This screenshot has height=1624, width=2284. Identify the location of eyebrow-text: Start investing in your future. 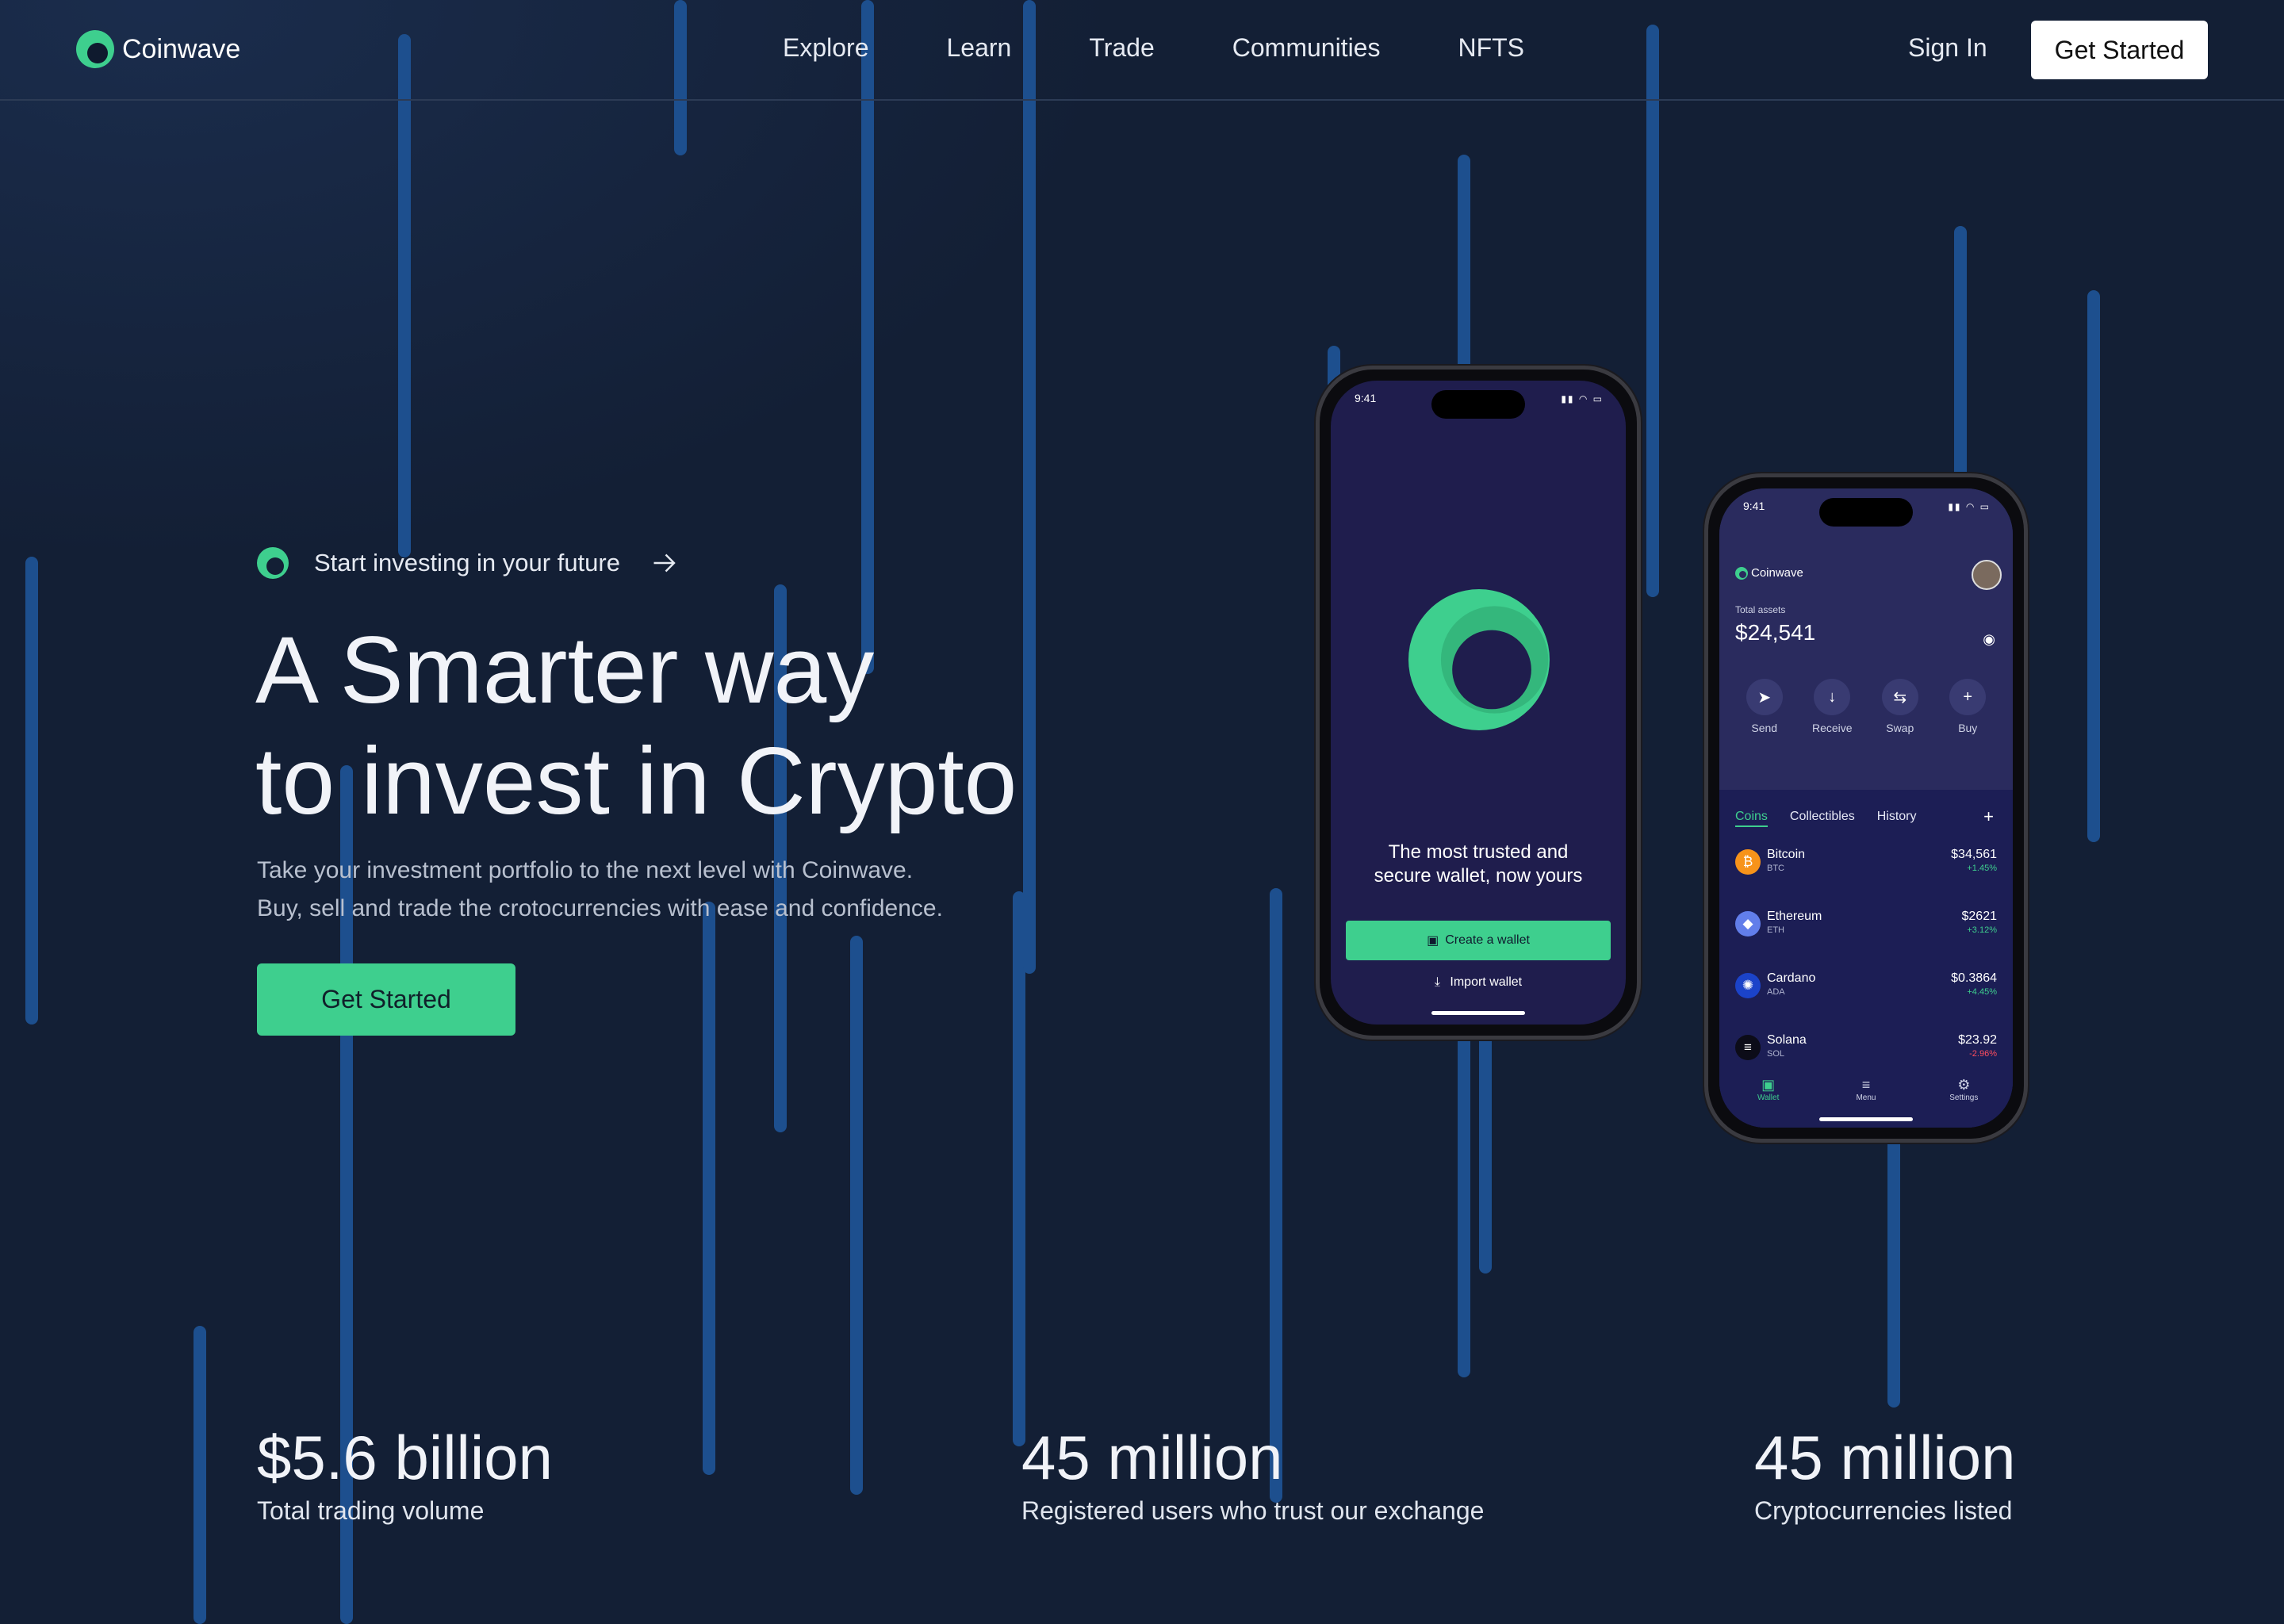
(467, 562).